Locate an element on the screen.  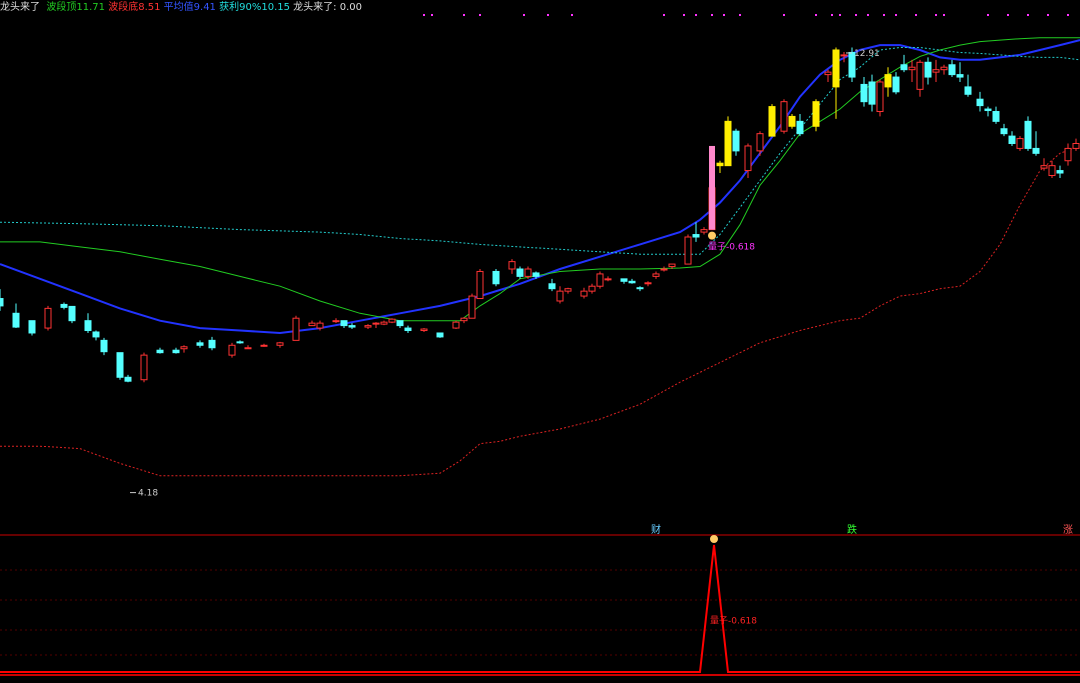
header-title: 龙头来了 is located at coordinates (20, 7).